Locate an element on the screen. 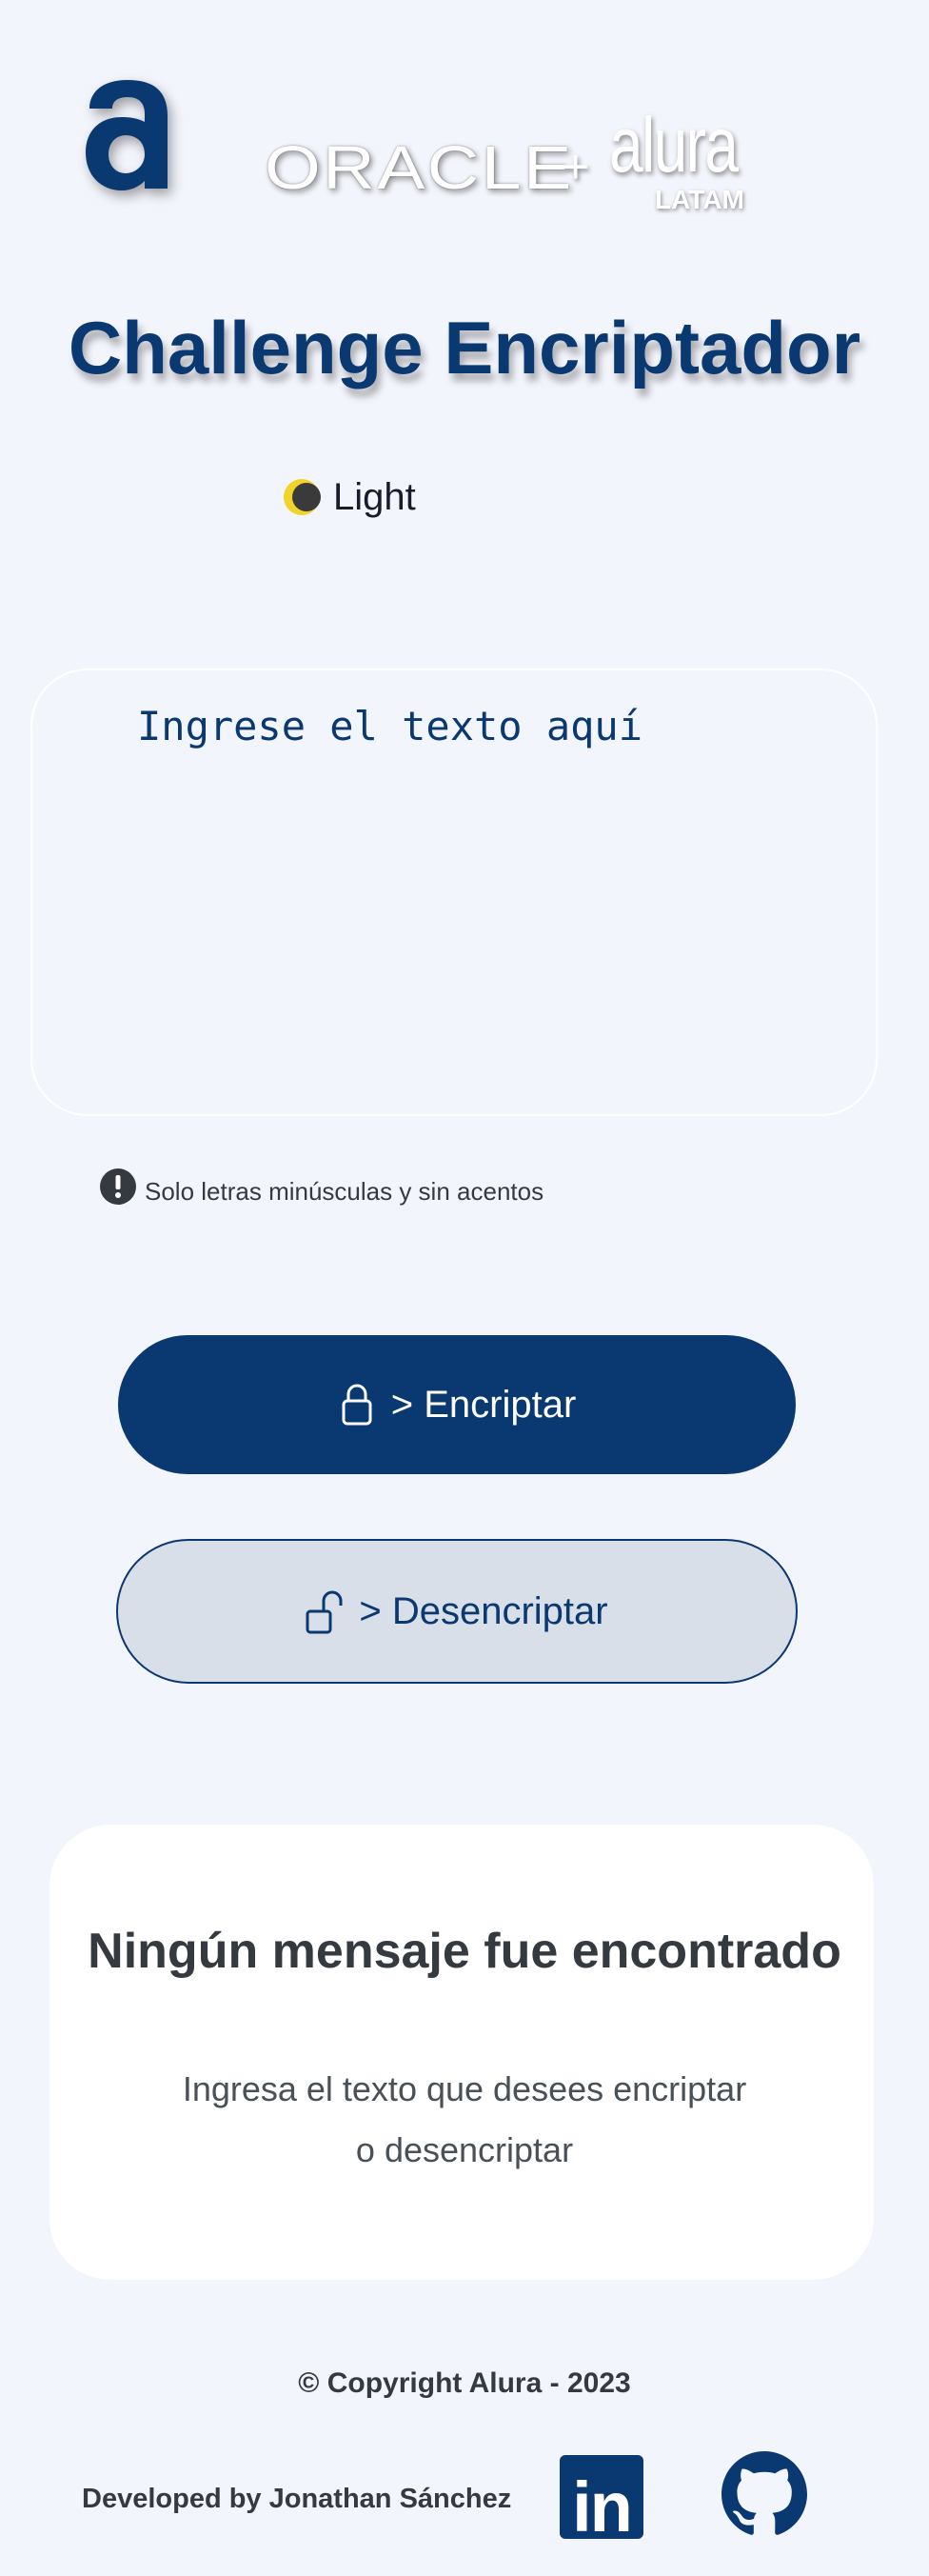 The image size is (929, 2576). encrypt-button: > Encriptar is located at coordinates (457, 1404).